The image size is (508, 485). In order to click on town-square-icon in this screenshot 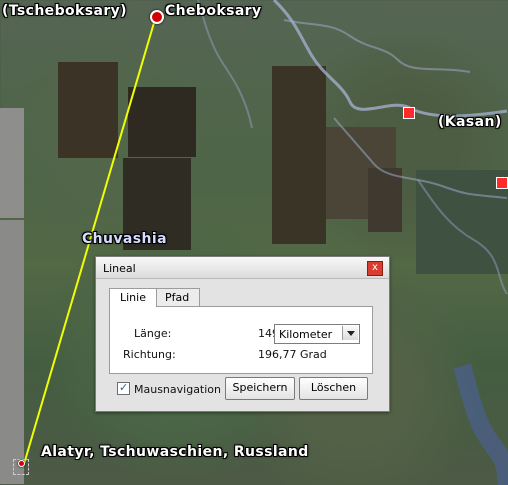, I will do `click(502, 183)`.